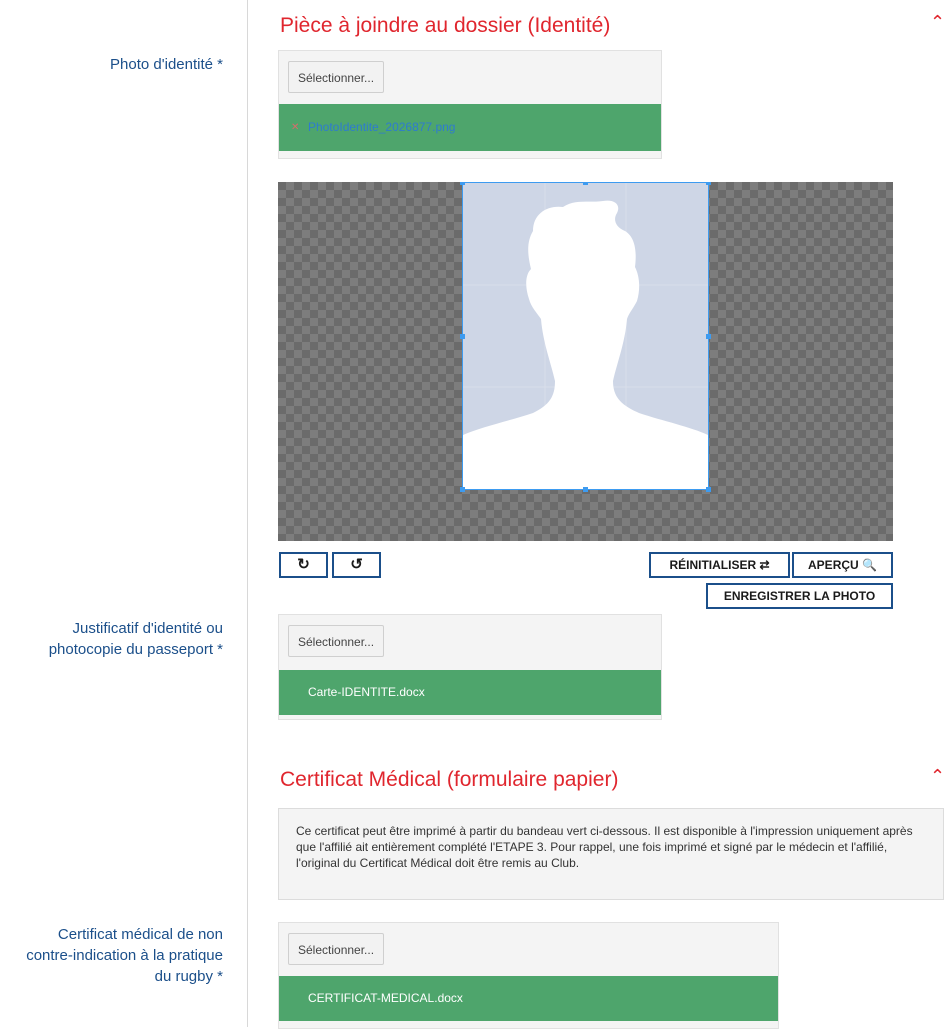  I want to click on avatar-silhouette, so click(585, 336).